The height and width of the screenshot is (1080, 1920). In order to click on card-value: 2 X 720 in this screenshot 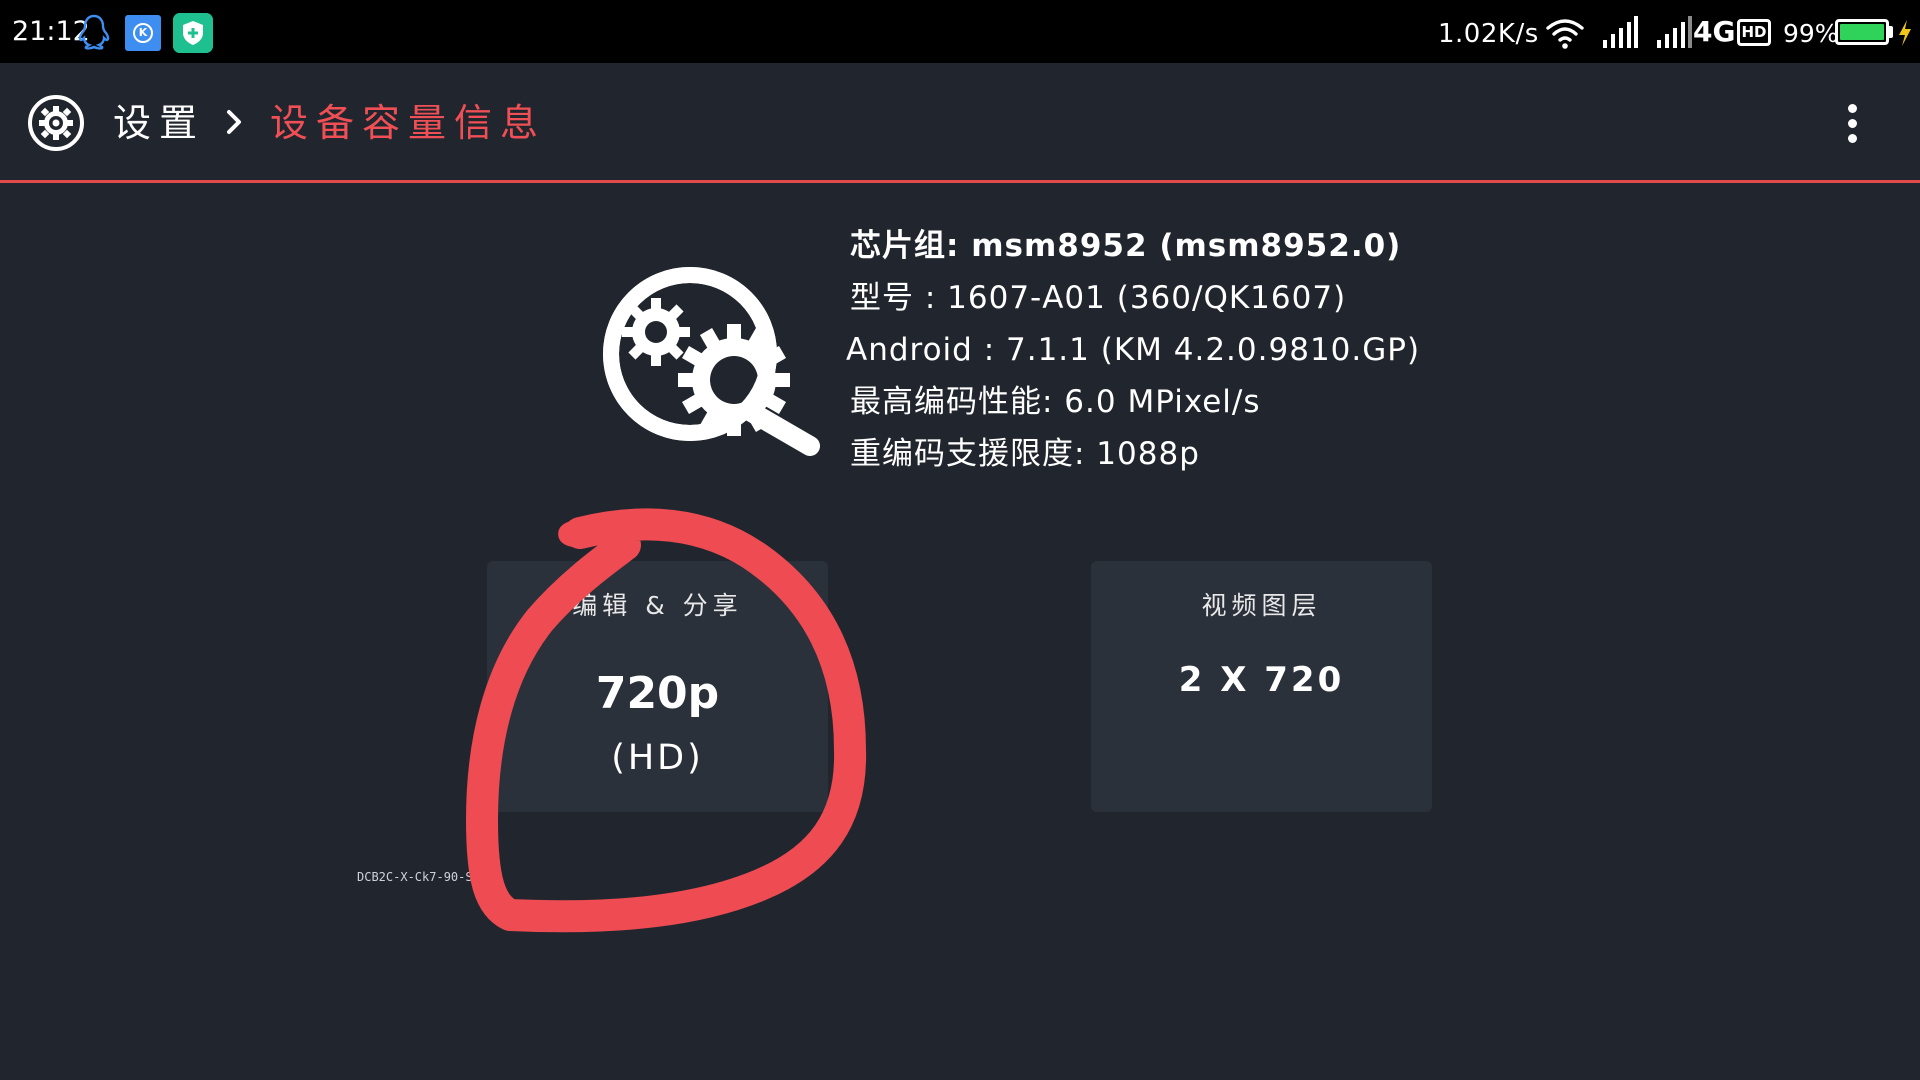, I will do `click(1261, 680)`.